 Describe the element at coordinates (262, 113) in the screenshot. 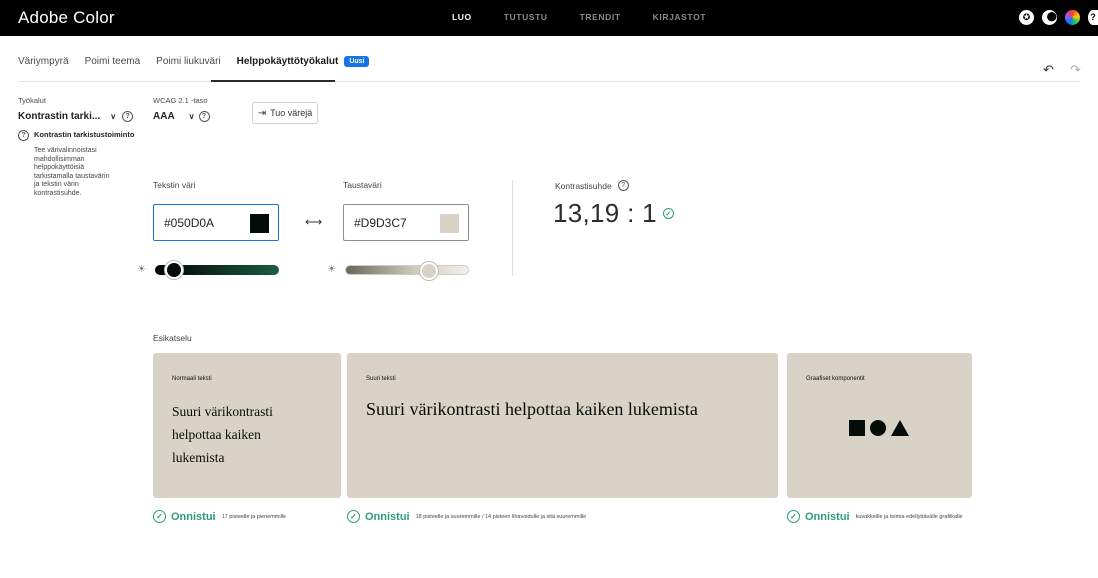

I see `import-icon: ⇥` at that location.